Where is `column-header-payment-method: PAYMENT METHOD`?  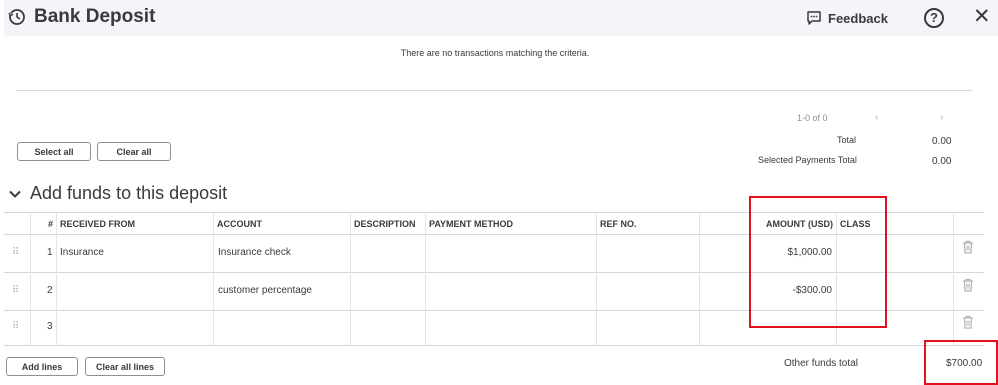
column-header-payment-method: PAYMENT METHOD is located at coordinates (471, 224).